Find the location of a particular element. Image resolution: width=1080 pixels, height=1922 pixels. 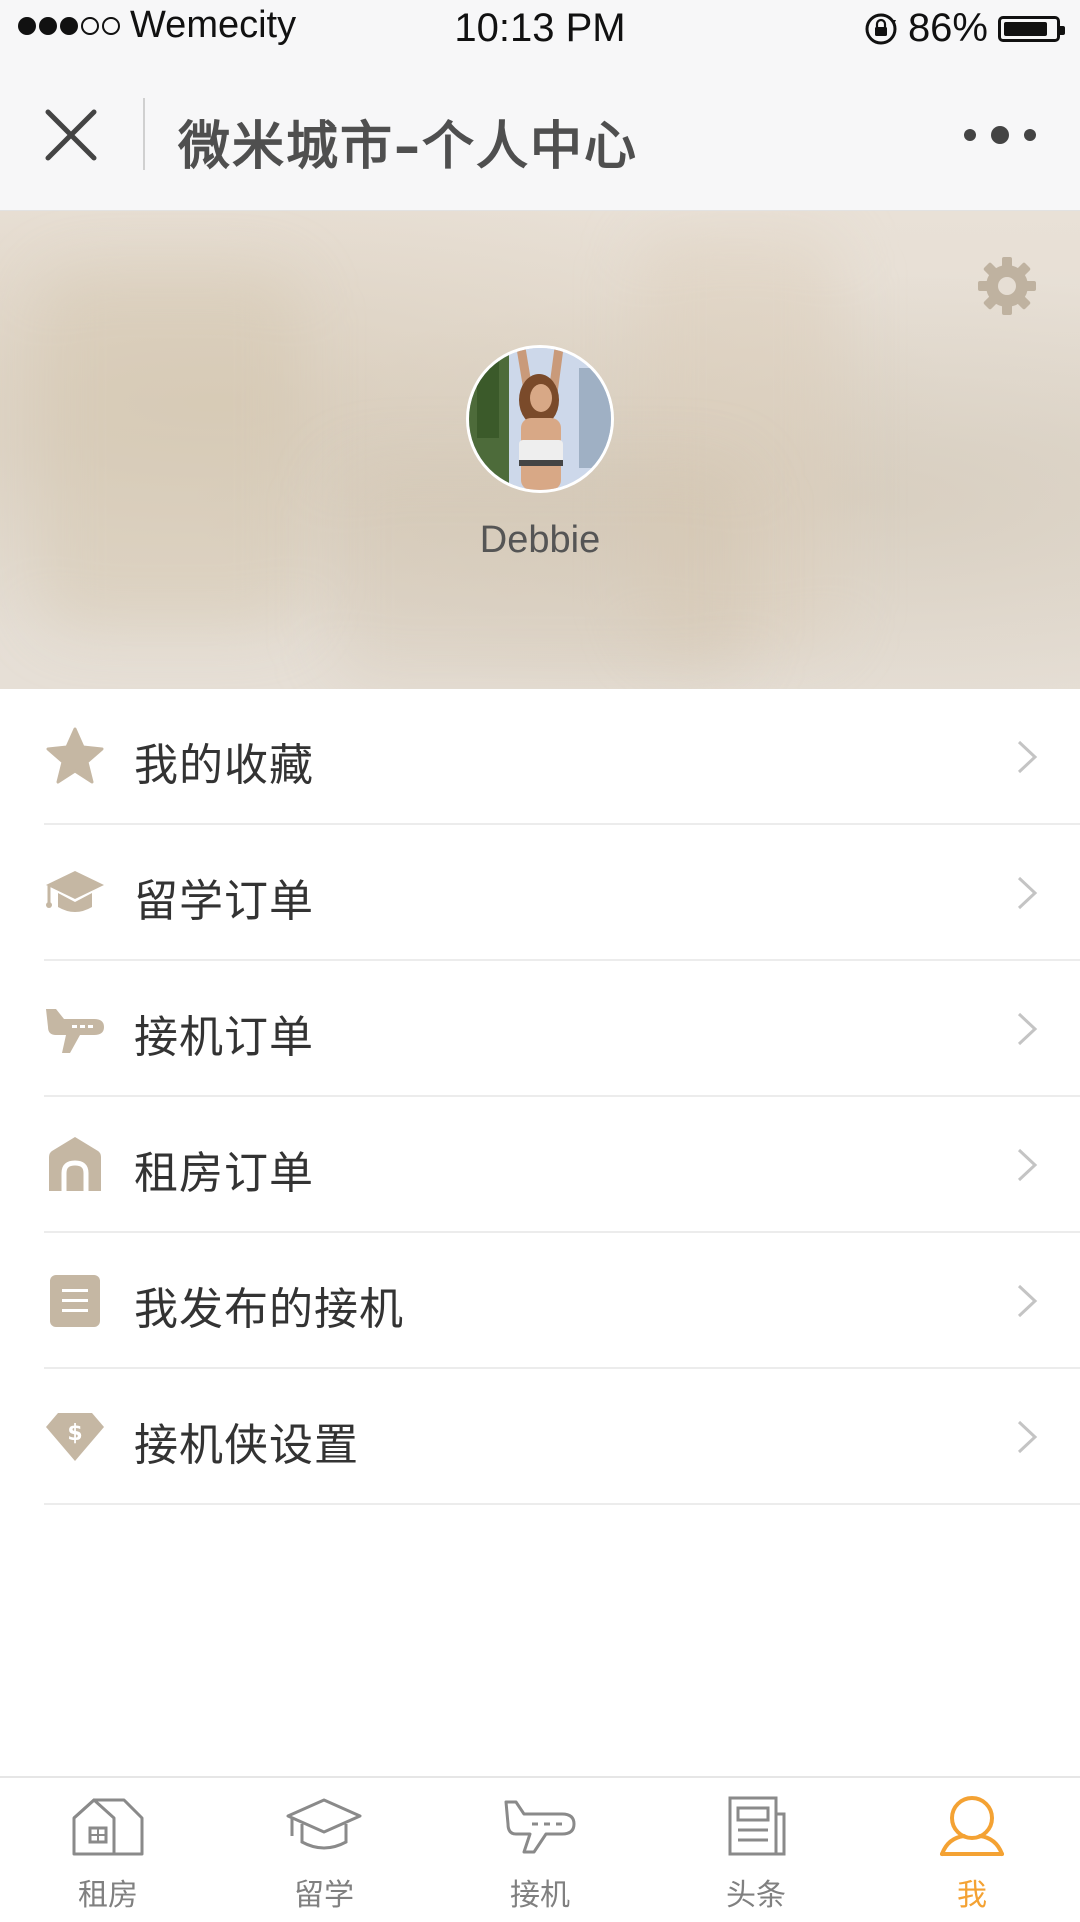

menu-item-label: 接机侠设置 is located at coordinates (246, 1445).